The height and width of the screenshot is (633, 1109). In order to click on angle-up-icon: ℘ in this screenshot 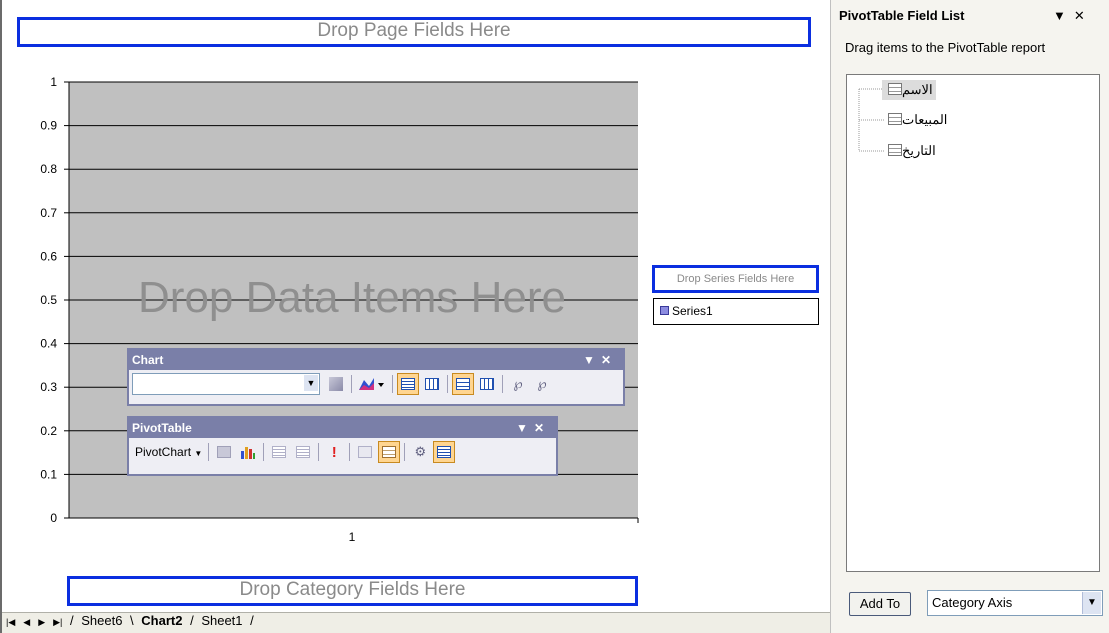, I will do `click(542, 383)`.